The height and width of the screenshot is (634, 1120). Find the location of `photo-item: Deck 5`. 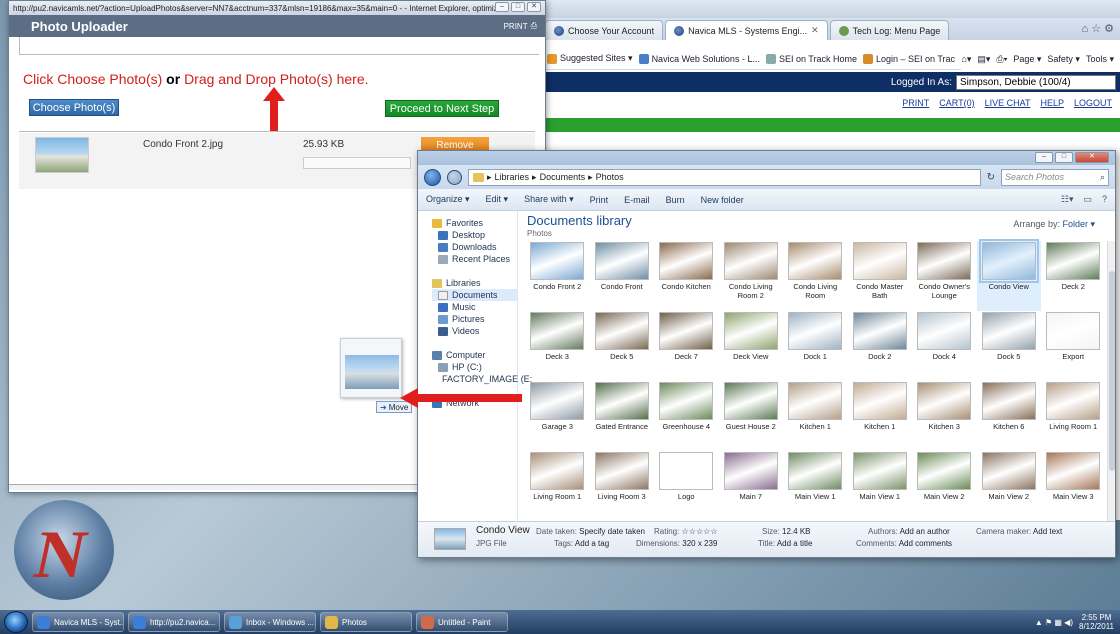

photo-item: Deck 5 is located at coordinates (622, 346).